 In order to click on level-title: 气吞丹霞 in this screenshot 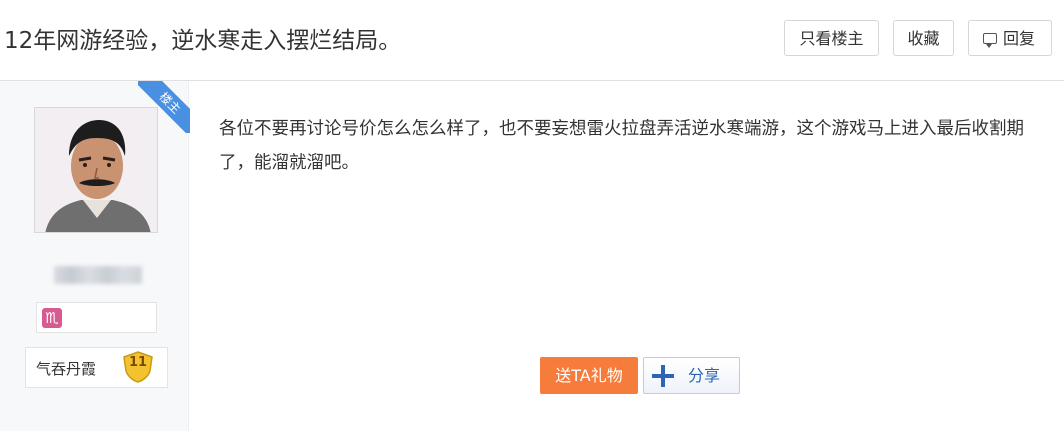, I will do `click(66, 369)`.